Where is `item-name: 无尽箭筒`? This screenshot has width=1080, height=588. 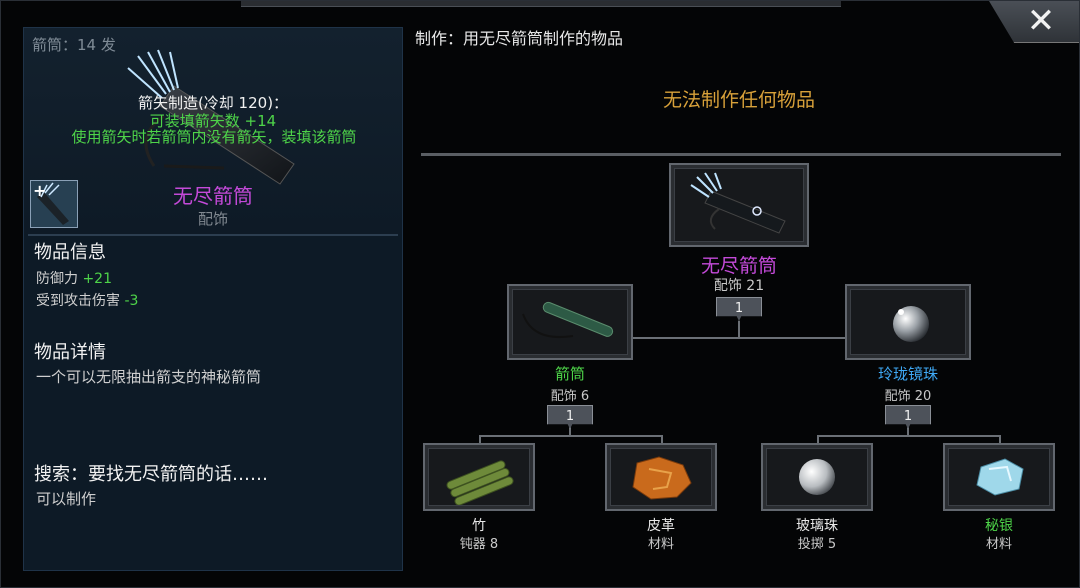 item-name: 无尽箭筒 is located at coordinates (213, 196).